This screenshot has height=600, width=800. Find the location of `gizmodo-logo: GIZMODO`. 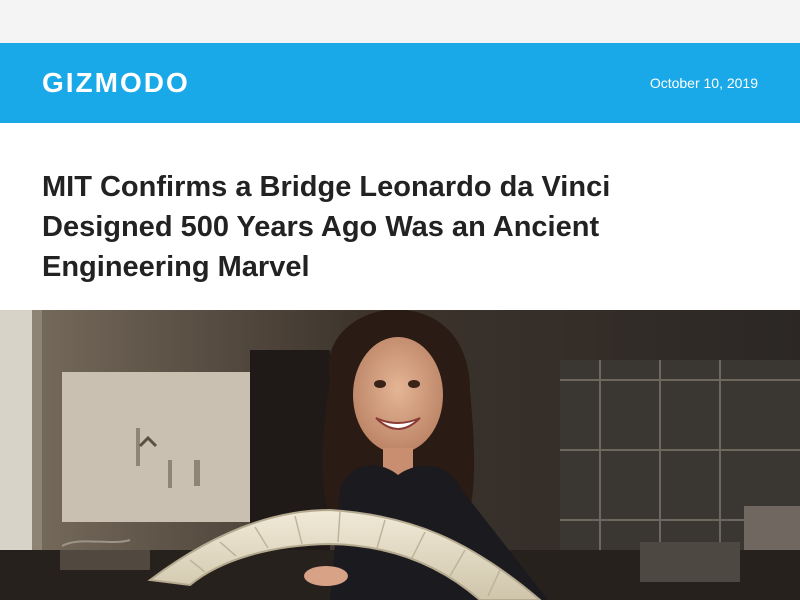

gizmodo-logo: GIZMODO is located at coordinates (116, 83).